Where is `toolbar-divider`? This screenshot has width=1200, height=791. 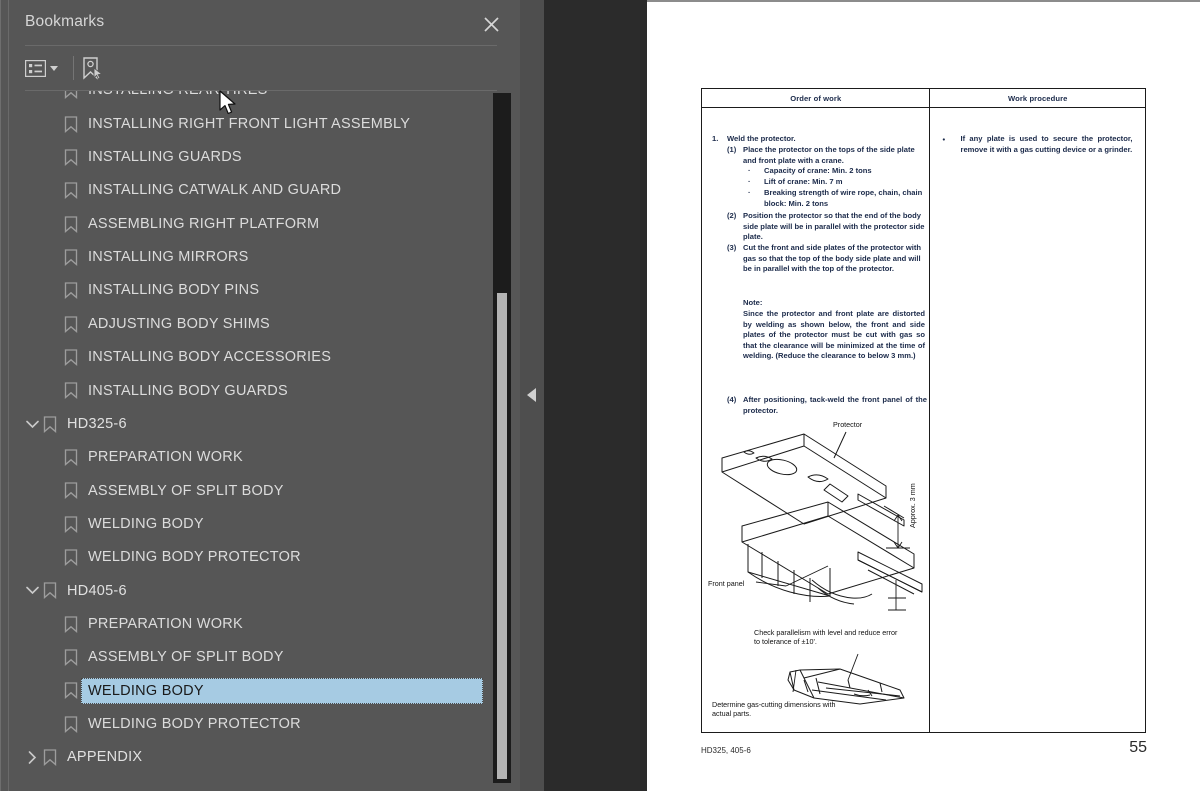
toolbar-divider is located at coordinates (73, 68).